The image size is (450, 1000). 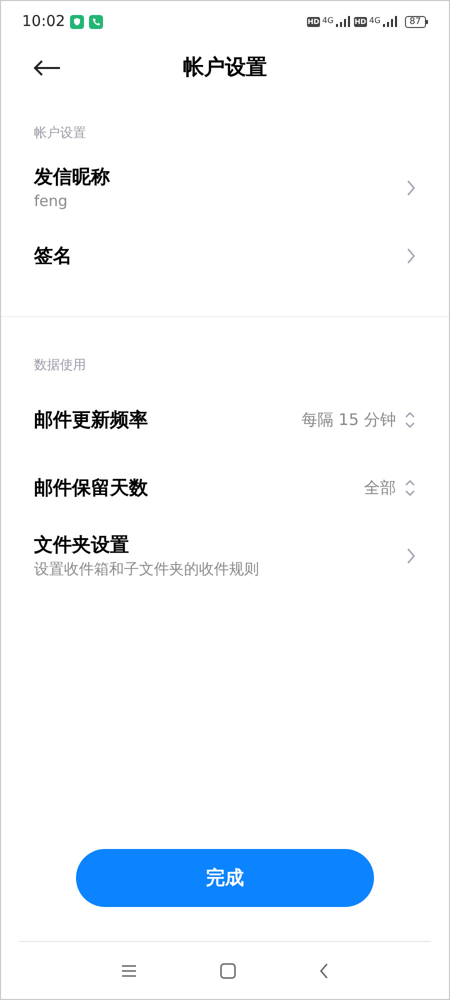 What do you see at coordinates (225, 878) in the screenshot?
I see `done-button: 完成` at bounding box center [225, 878].